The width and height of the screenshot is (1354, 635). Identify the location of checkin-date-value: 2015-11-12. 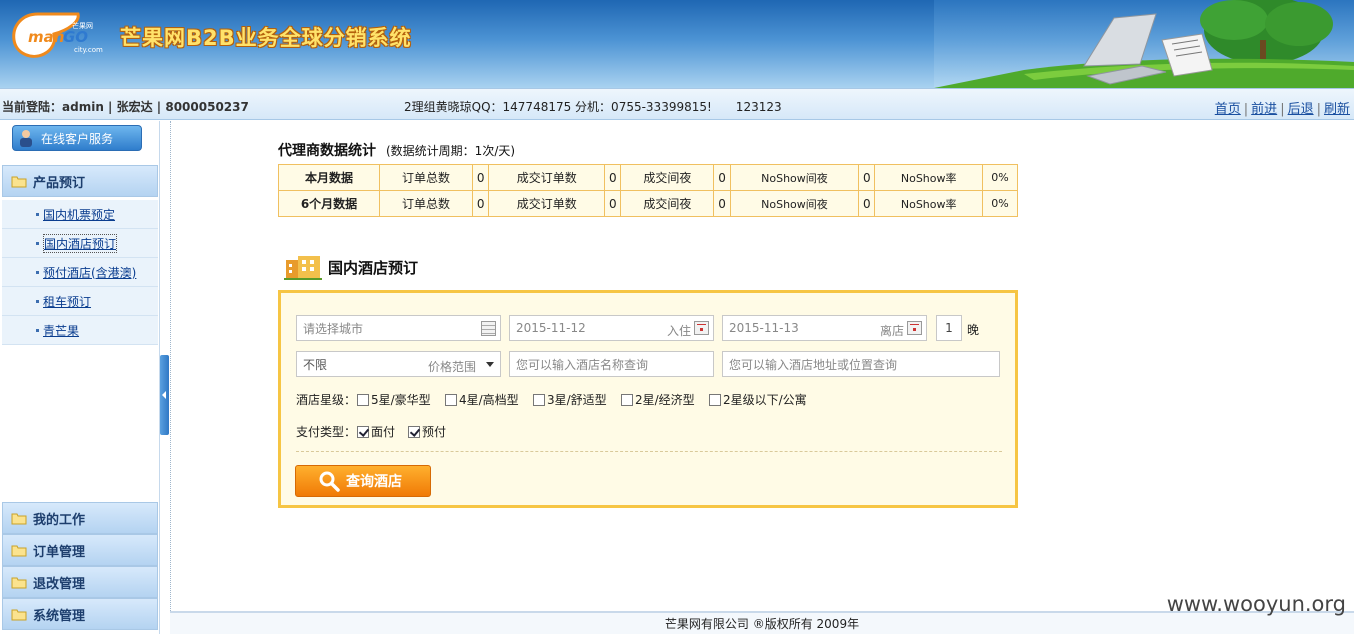
(551, 328).